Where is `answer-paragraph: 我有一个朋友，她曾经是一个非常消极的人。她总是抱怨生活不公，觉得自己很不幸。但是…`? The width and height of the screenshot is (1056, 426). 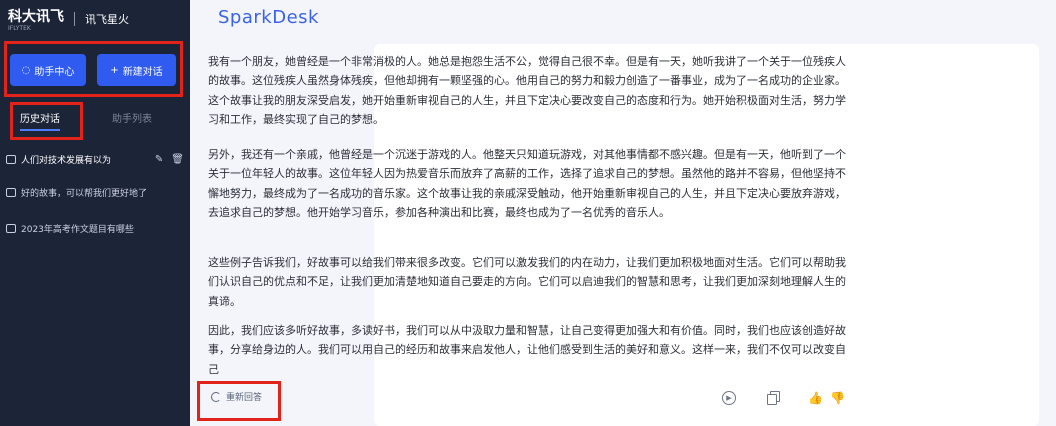 answer-paragraph: 我有一个朋友，她曾经是一个非常消极的人。她总是抱怨生活不公，觉得自己很不幸。但是… is located at coordinates (527, 90).